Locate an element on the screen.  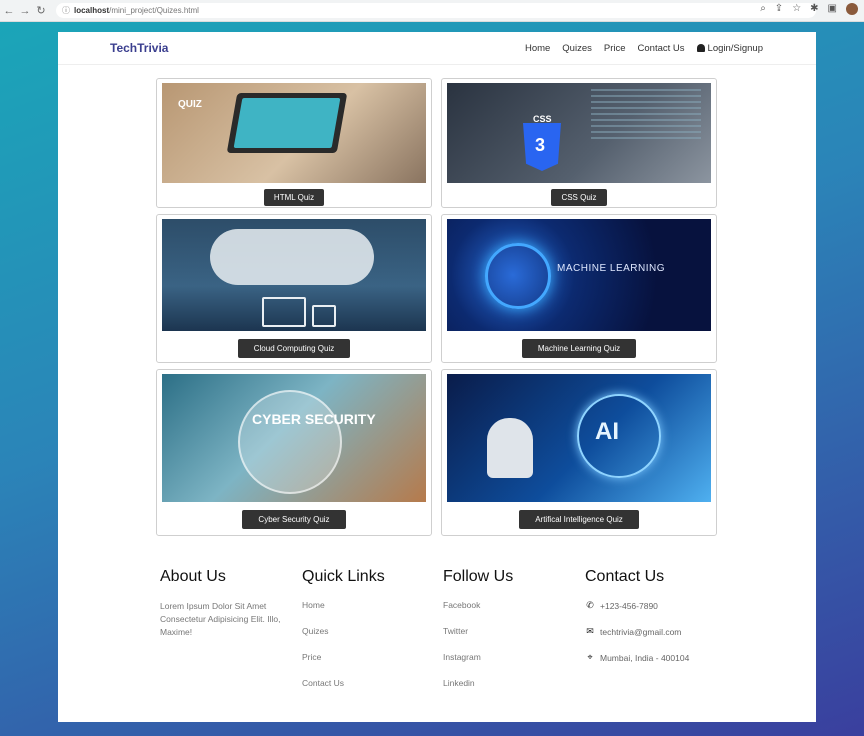
phone-text: +123-456-7890 is located at coordinates (629, 605).